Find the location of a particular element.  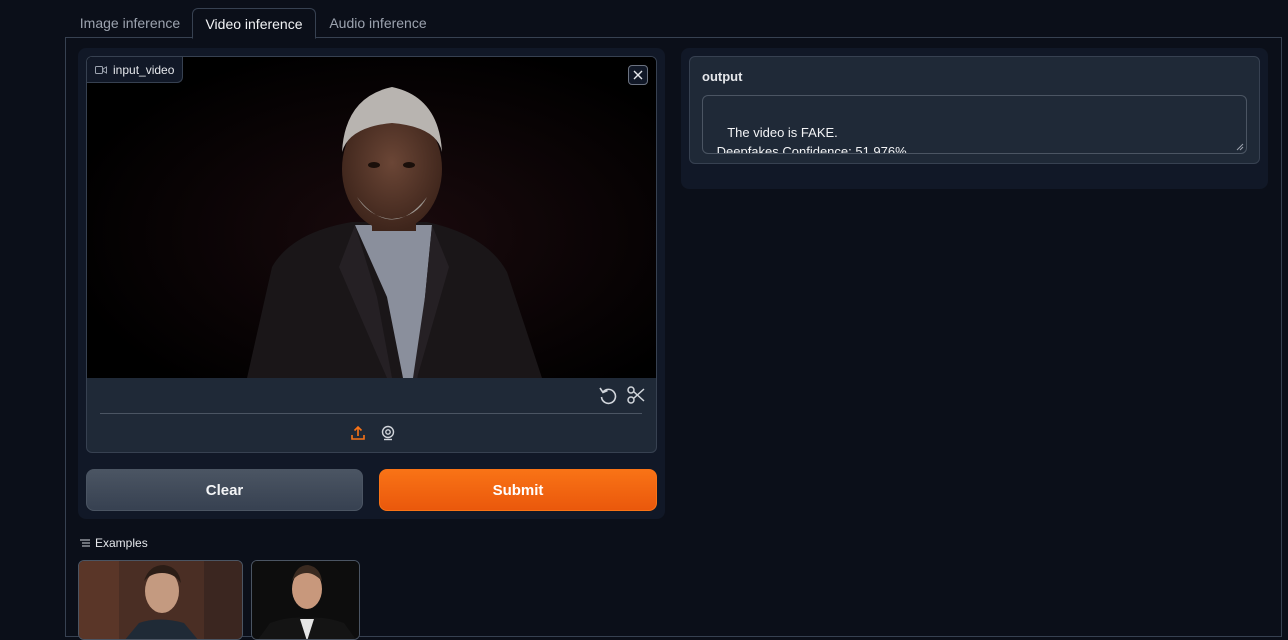

clear-button: Clear is located at coordinates (224, 490).